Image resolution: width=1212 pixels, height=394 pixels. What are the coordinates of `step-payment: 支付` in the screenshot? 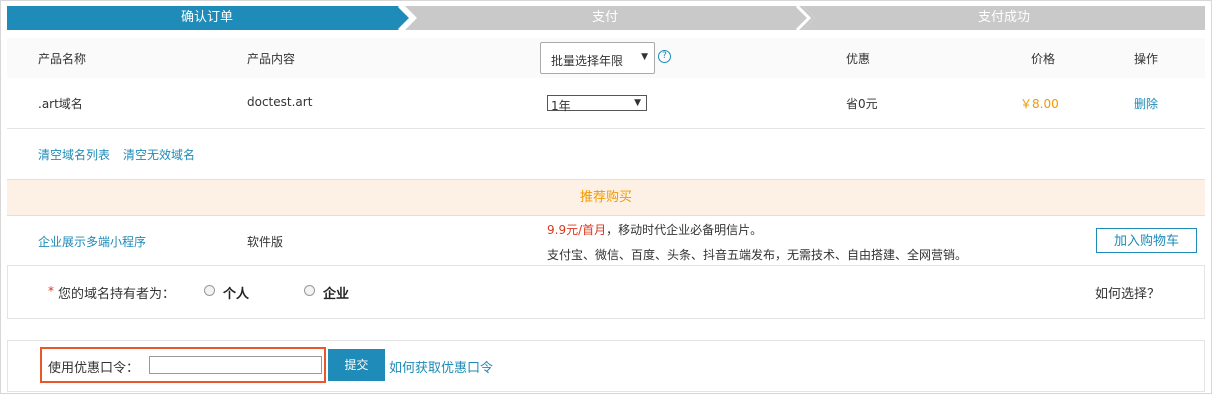 It's located at (604, 17).